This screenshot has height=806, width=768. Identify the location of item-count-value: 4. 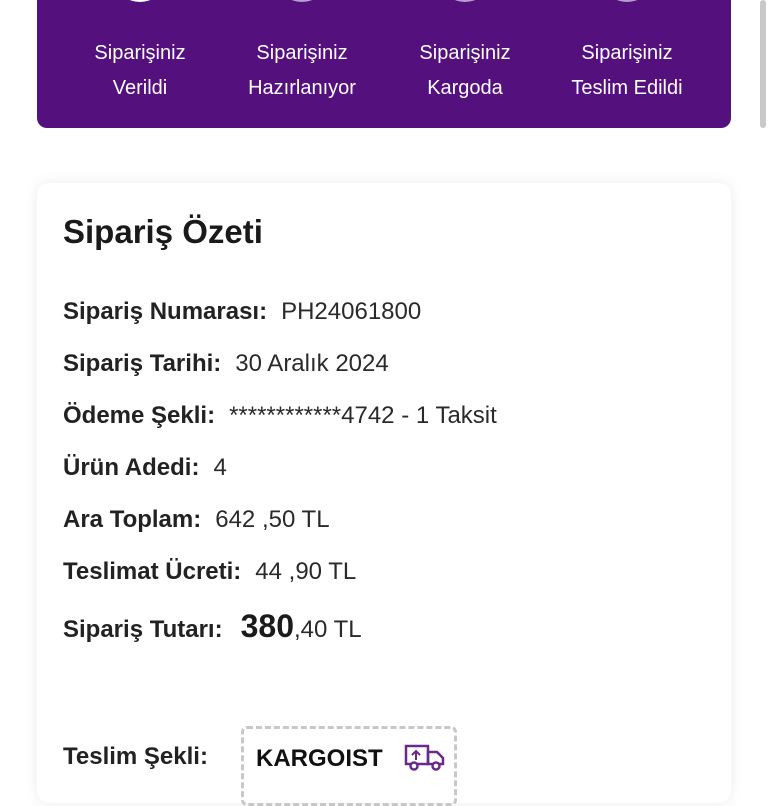
(220, 467).